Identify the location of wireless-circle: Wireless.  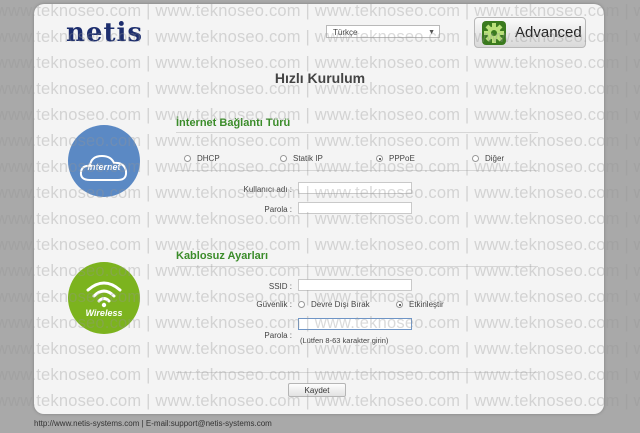
(104, 298).